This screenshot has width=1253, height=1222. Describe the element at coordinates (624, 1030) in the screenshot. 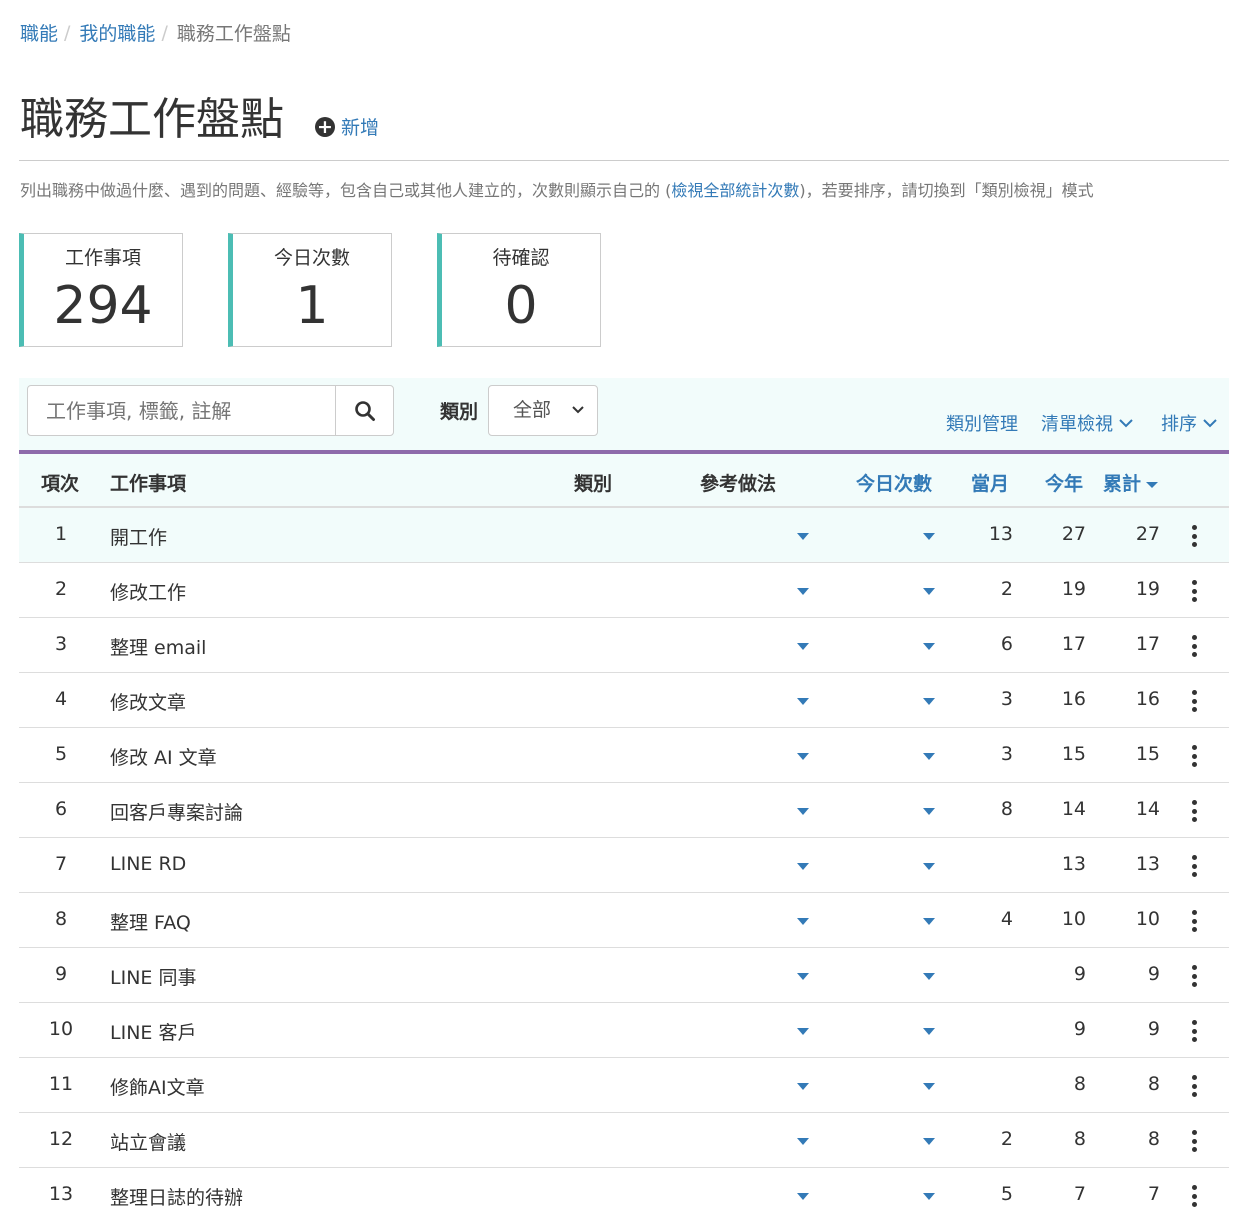

I see `table-row: 10 LINE 客戶 9 9` at that location.